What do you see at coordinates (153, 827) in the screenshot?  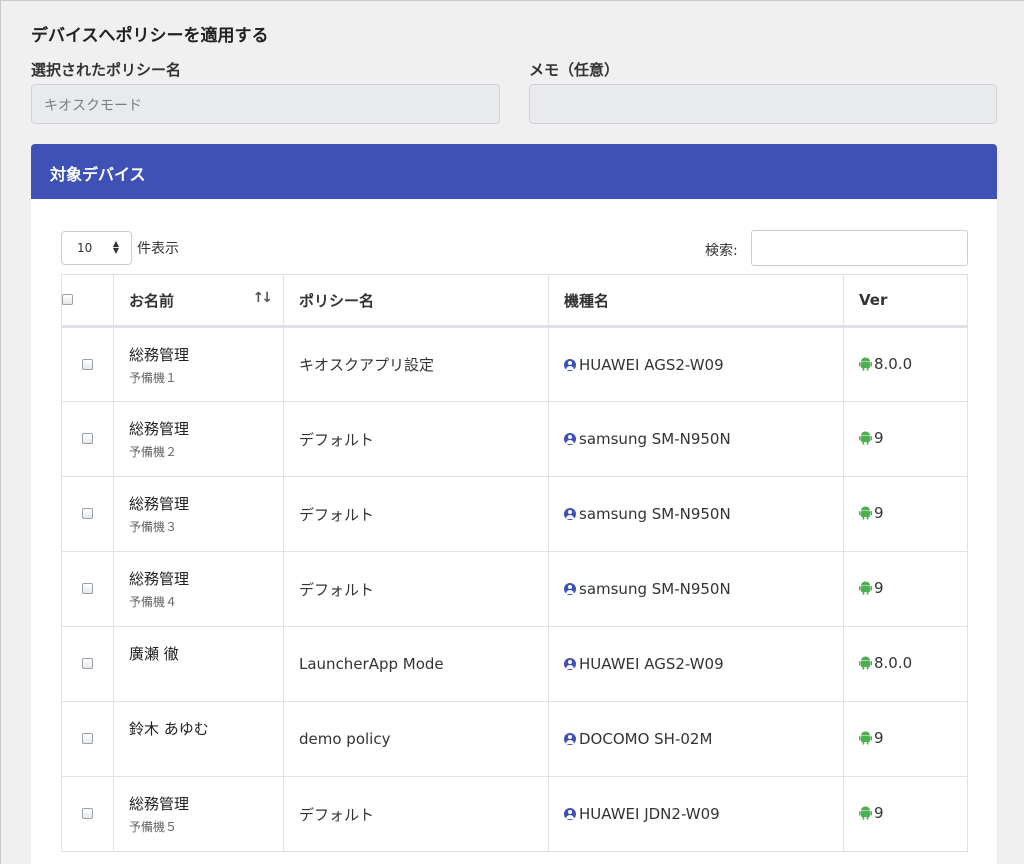 I see `device-label: 予備機５` at bounding box center [153, 827].